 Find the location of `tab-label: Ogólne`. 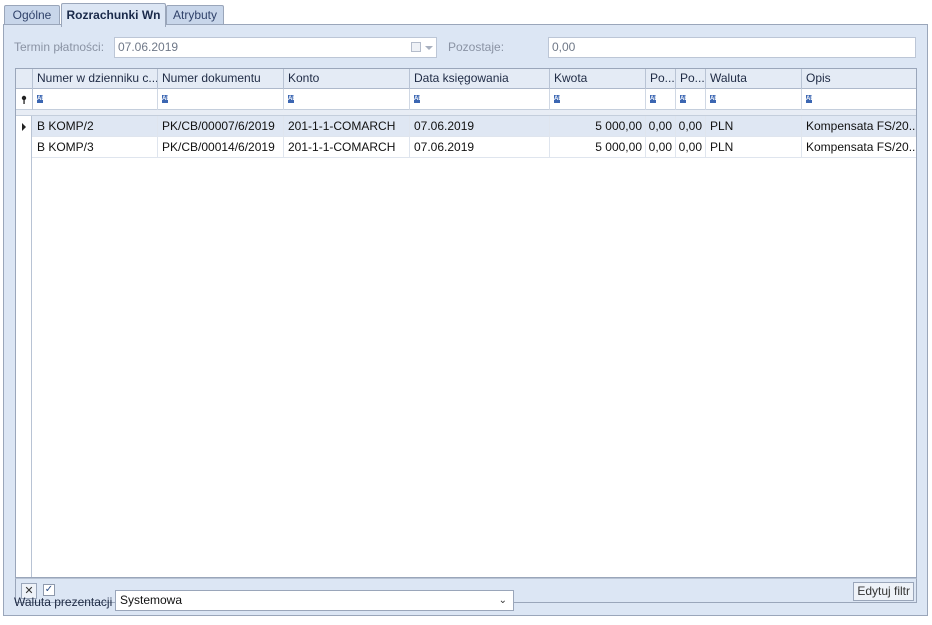

tab-label: Ogólne is located at coordinates (32, 15).